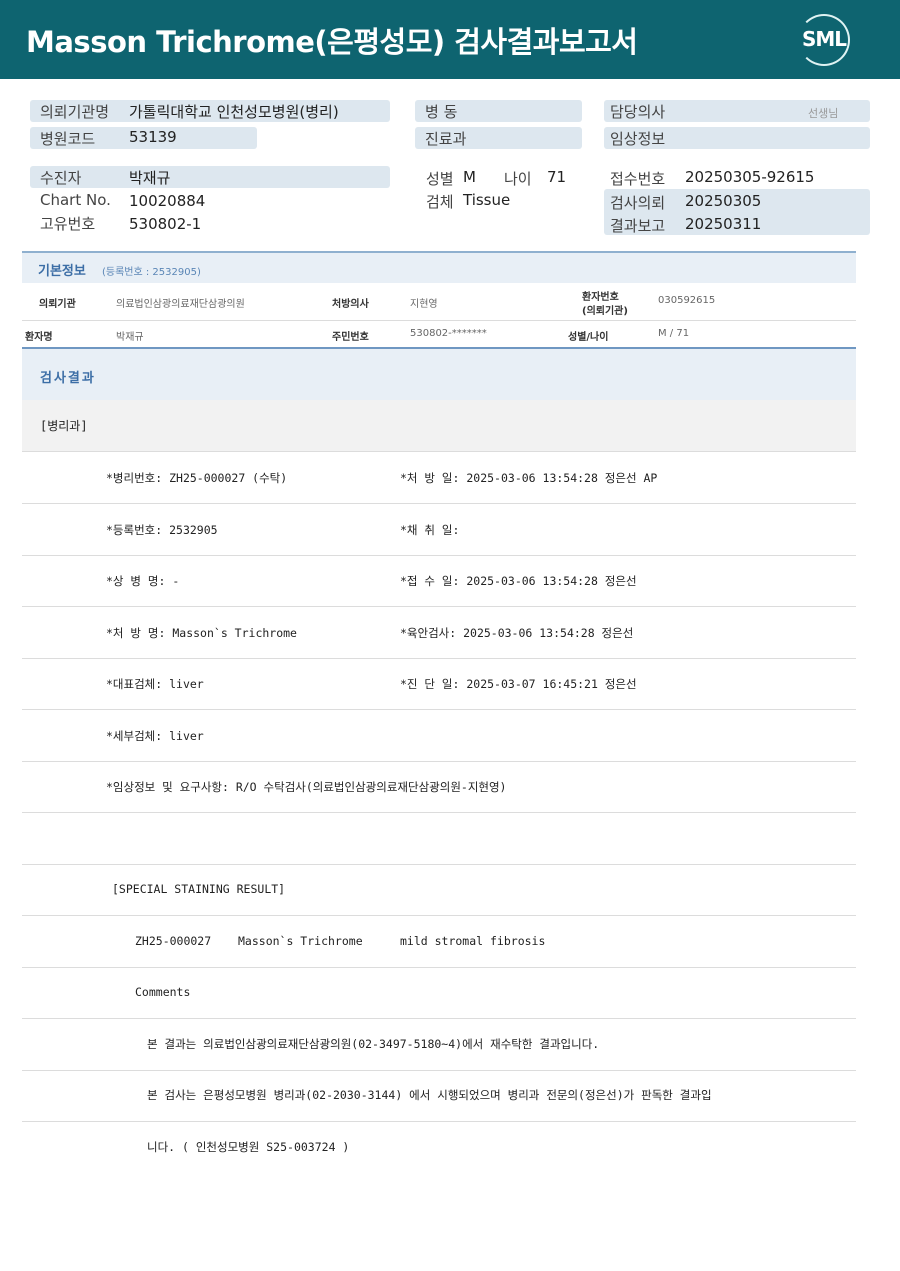  What do you see at coordinates (723, 224) in the screenshot?
I see `report-value: 20250311` at bounding box center [723, 224].